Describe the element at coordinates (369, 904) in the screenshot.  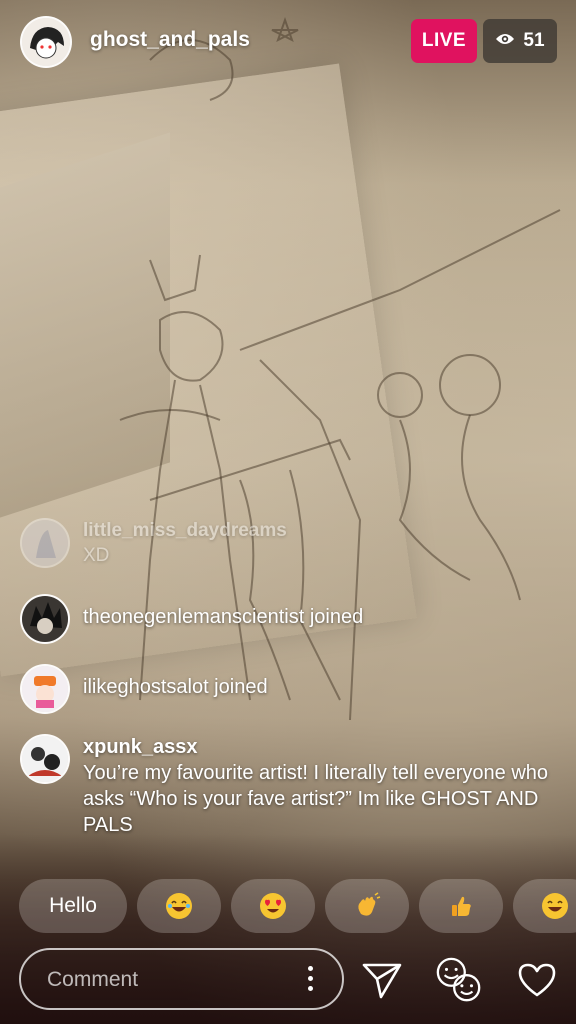
I see `waving-hand-icon` at that location.